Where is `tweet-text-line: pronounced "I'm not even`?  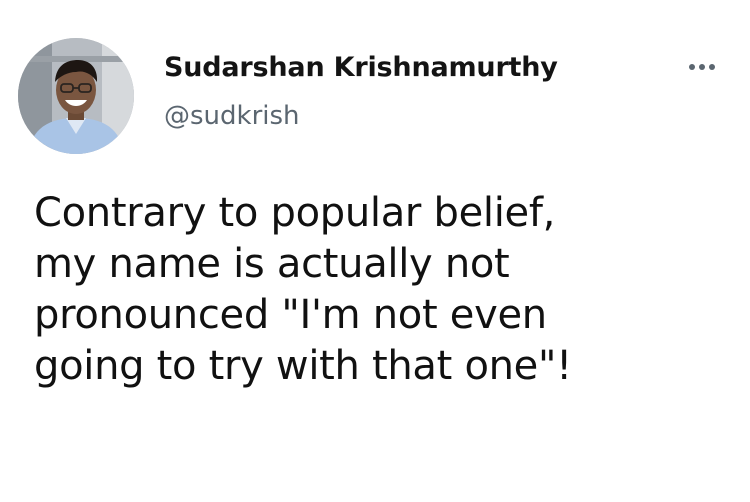 tweet-text-line: pronounced "I'm not even is located at coordinates (290, 315).